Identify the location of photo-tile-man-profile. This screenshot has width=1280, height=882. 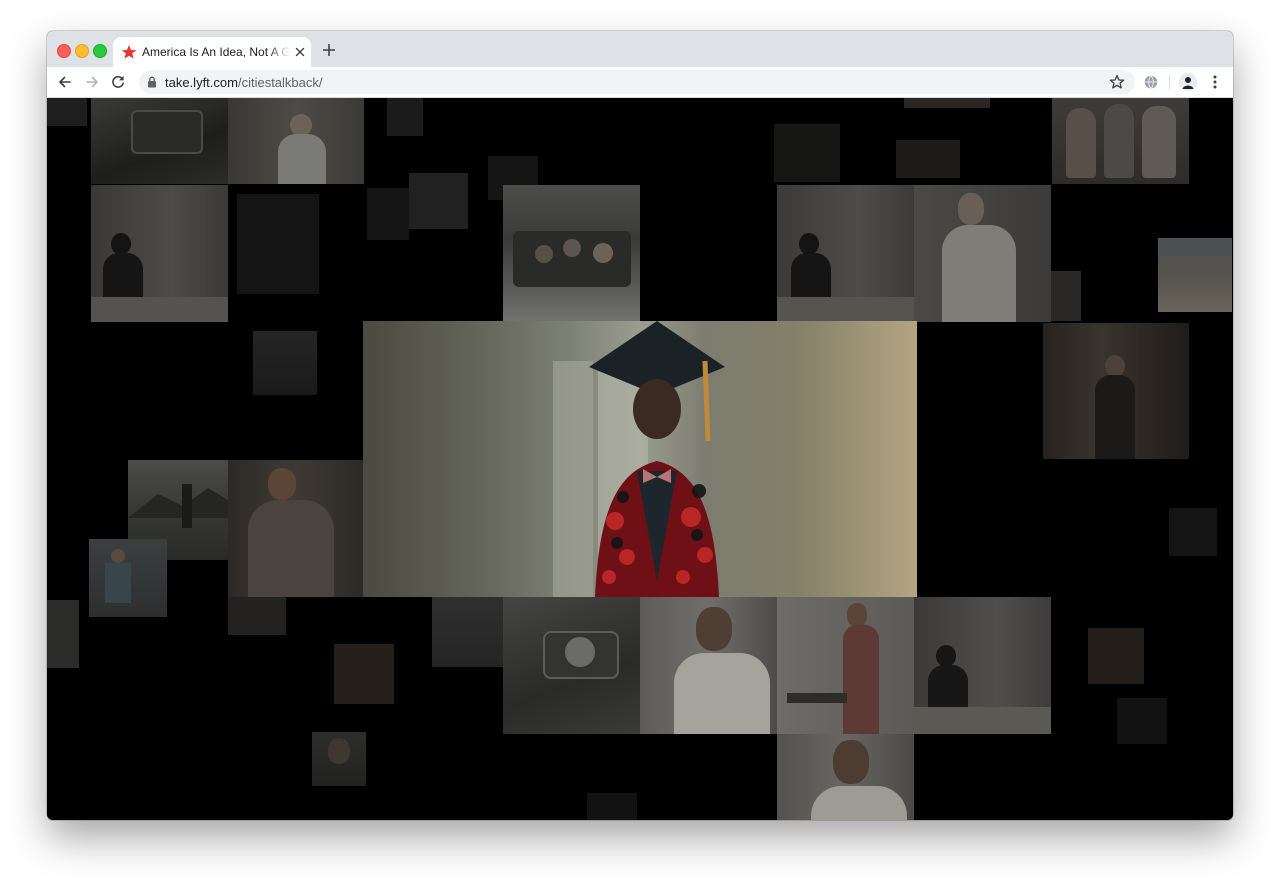
(982, 253).